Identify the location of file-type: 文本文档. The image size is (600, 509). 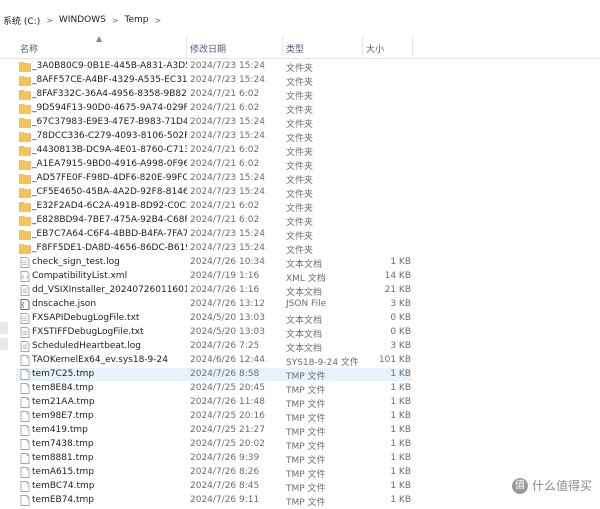
(304, 321).